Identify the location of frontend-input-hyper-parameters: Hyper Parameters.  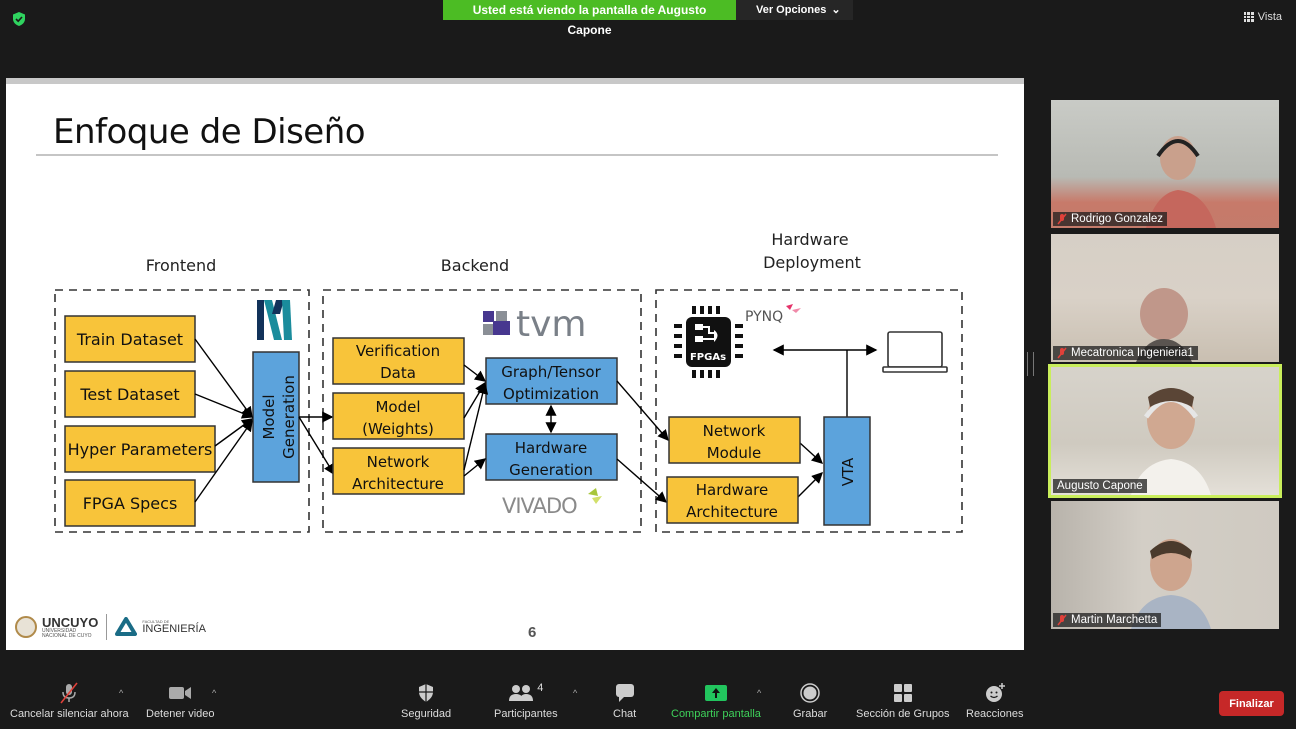
(140, 449).